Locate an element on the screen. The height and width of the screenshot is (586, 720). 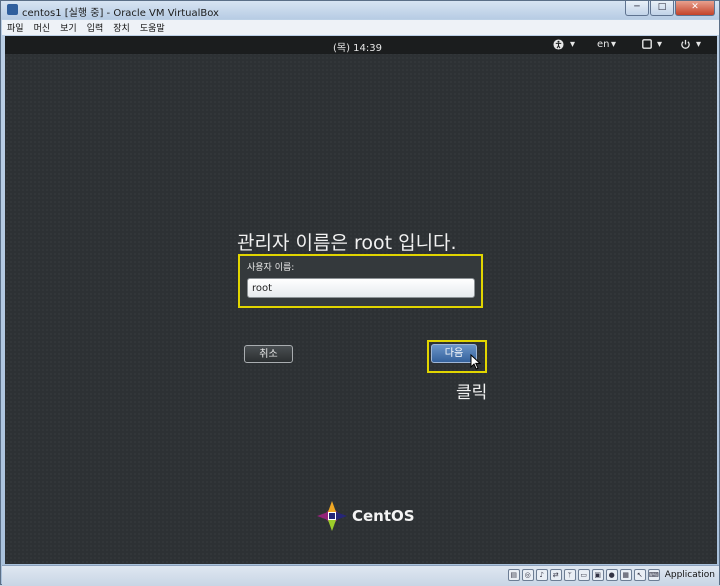
display-icon is located at coordinates (647, 45).